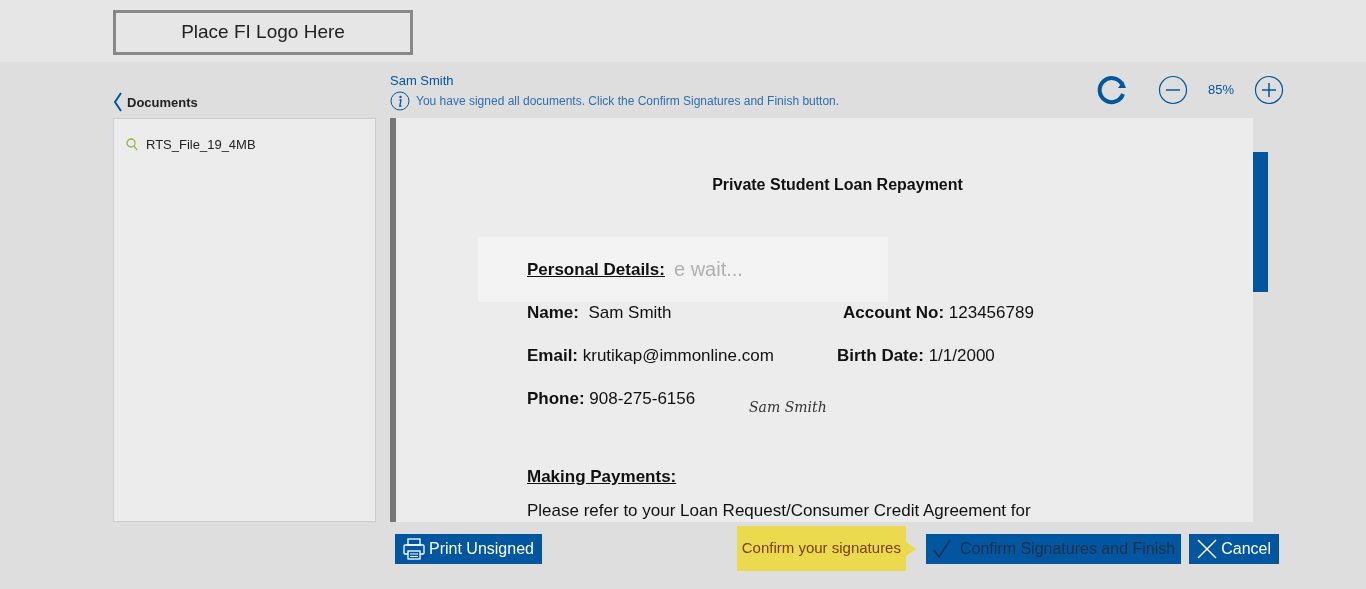 The image size is (1366, 589). Describe the element at coordinates (788, 407) in the screenshot. I see `signature: Sam Smith` at that location.